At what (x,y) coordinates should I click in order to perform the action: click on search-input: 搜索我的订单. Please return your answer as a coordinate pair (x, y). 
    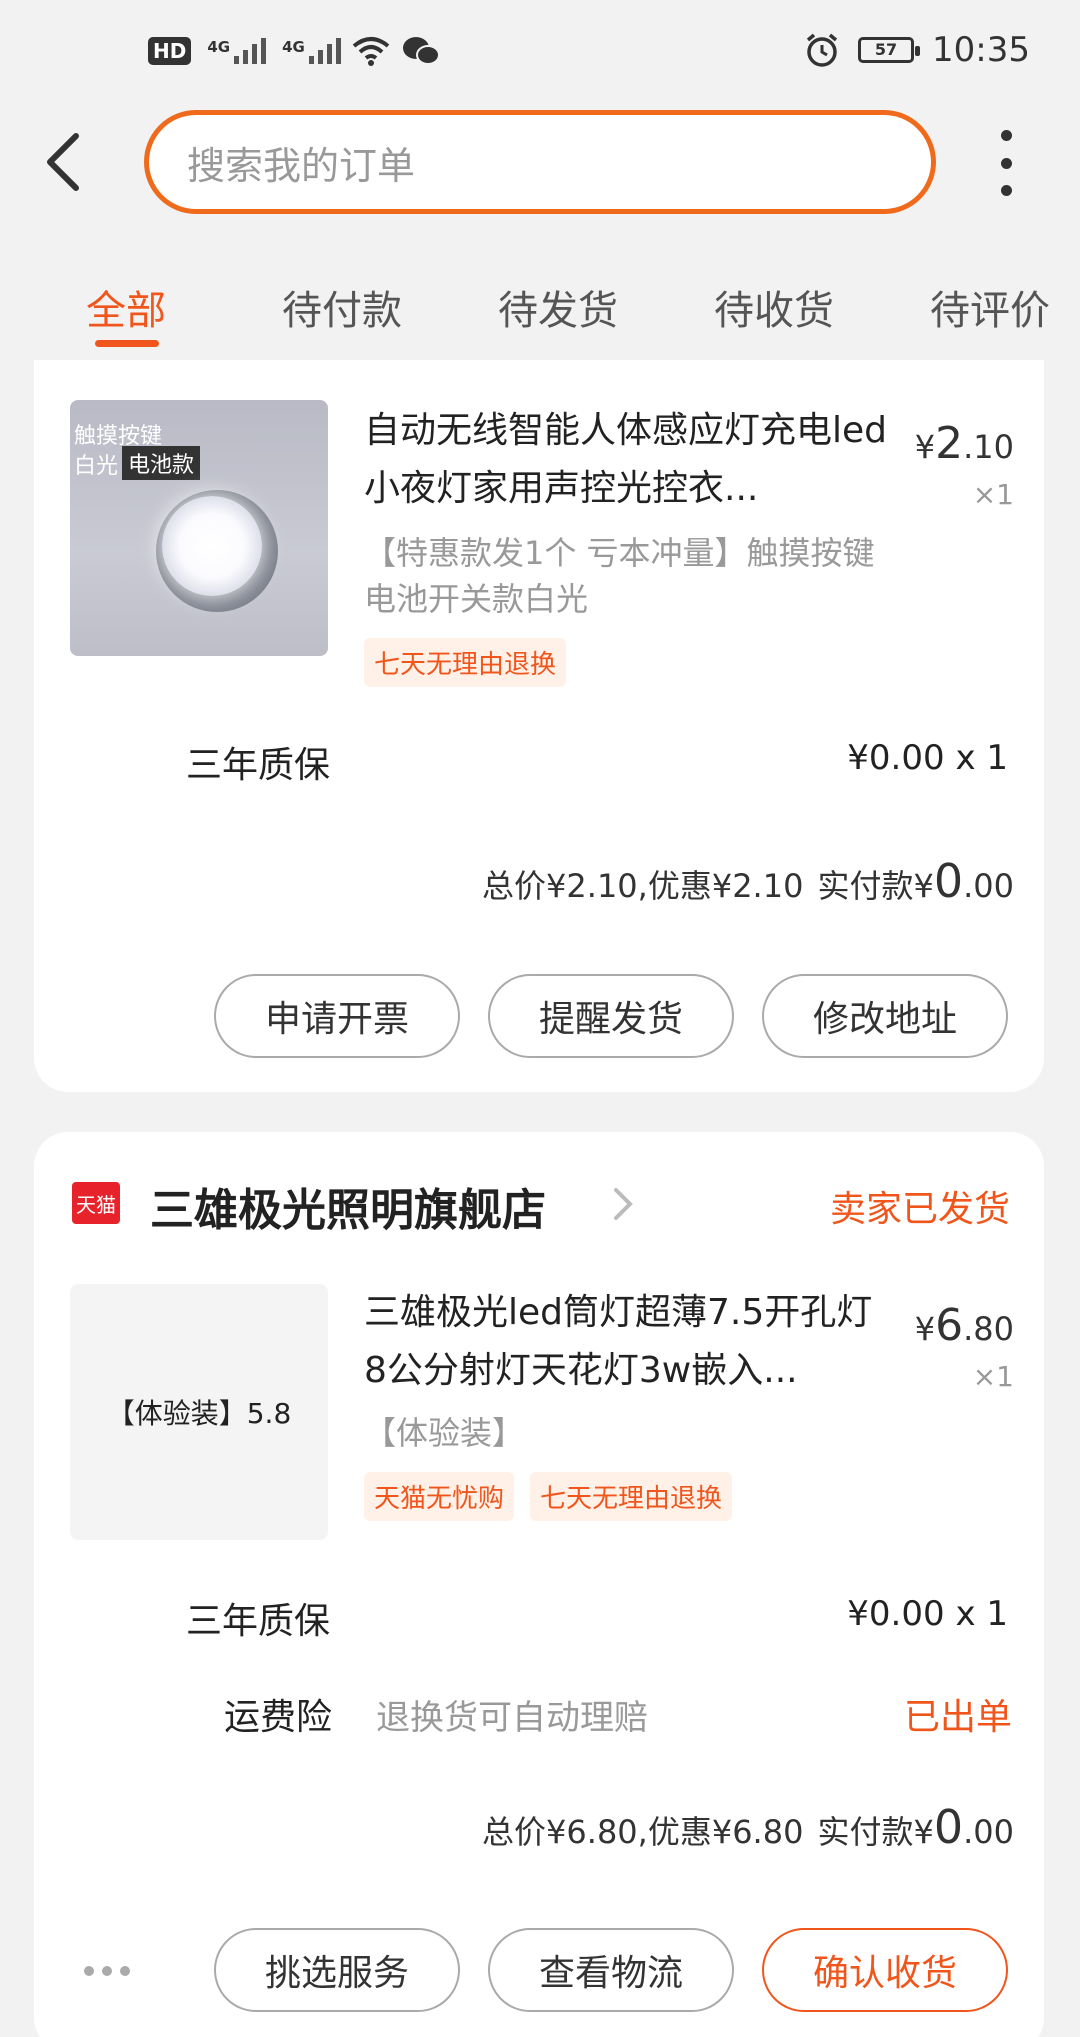
    Looking at the image, I should click on (540, 162).